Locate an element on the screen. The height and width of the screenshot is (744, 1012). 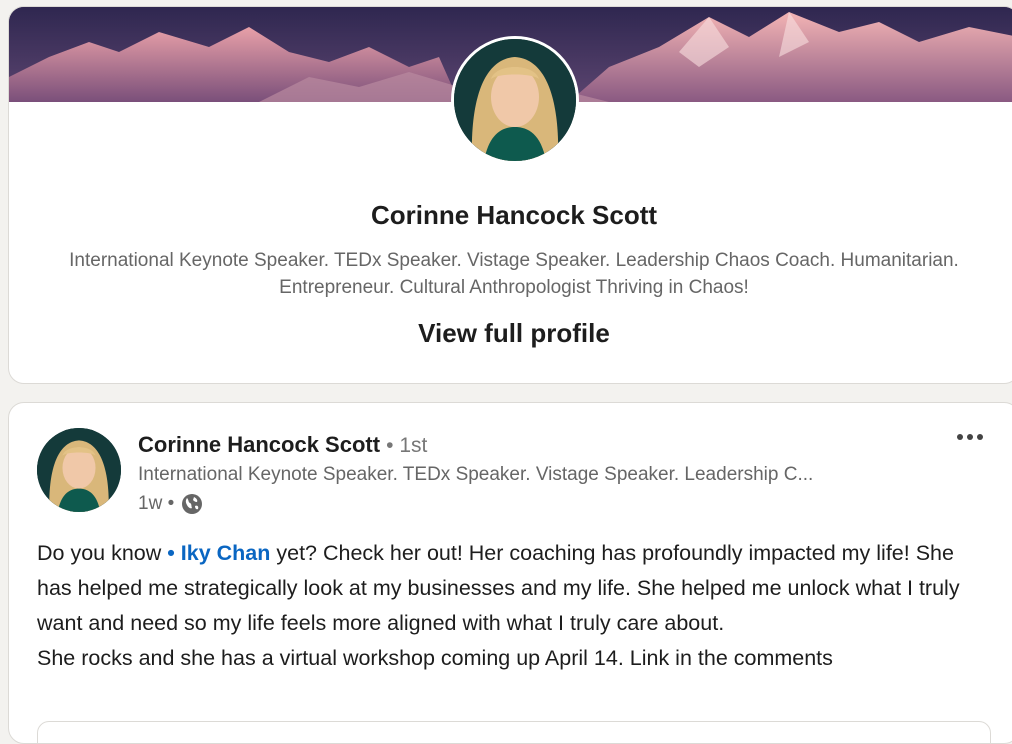
post-author-name: Corinne Hancock Scott • 1st is located at coordinates (282, 445).